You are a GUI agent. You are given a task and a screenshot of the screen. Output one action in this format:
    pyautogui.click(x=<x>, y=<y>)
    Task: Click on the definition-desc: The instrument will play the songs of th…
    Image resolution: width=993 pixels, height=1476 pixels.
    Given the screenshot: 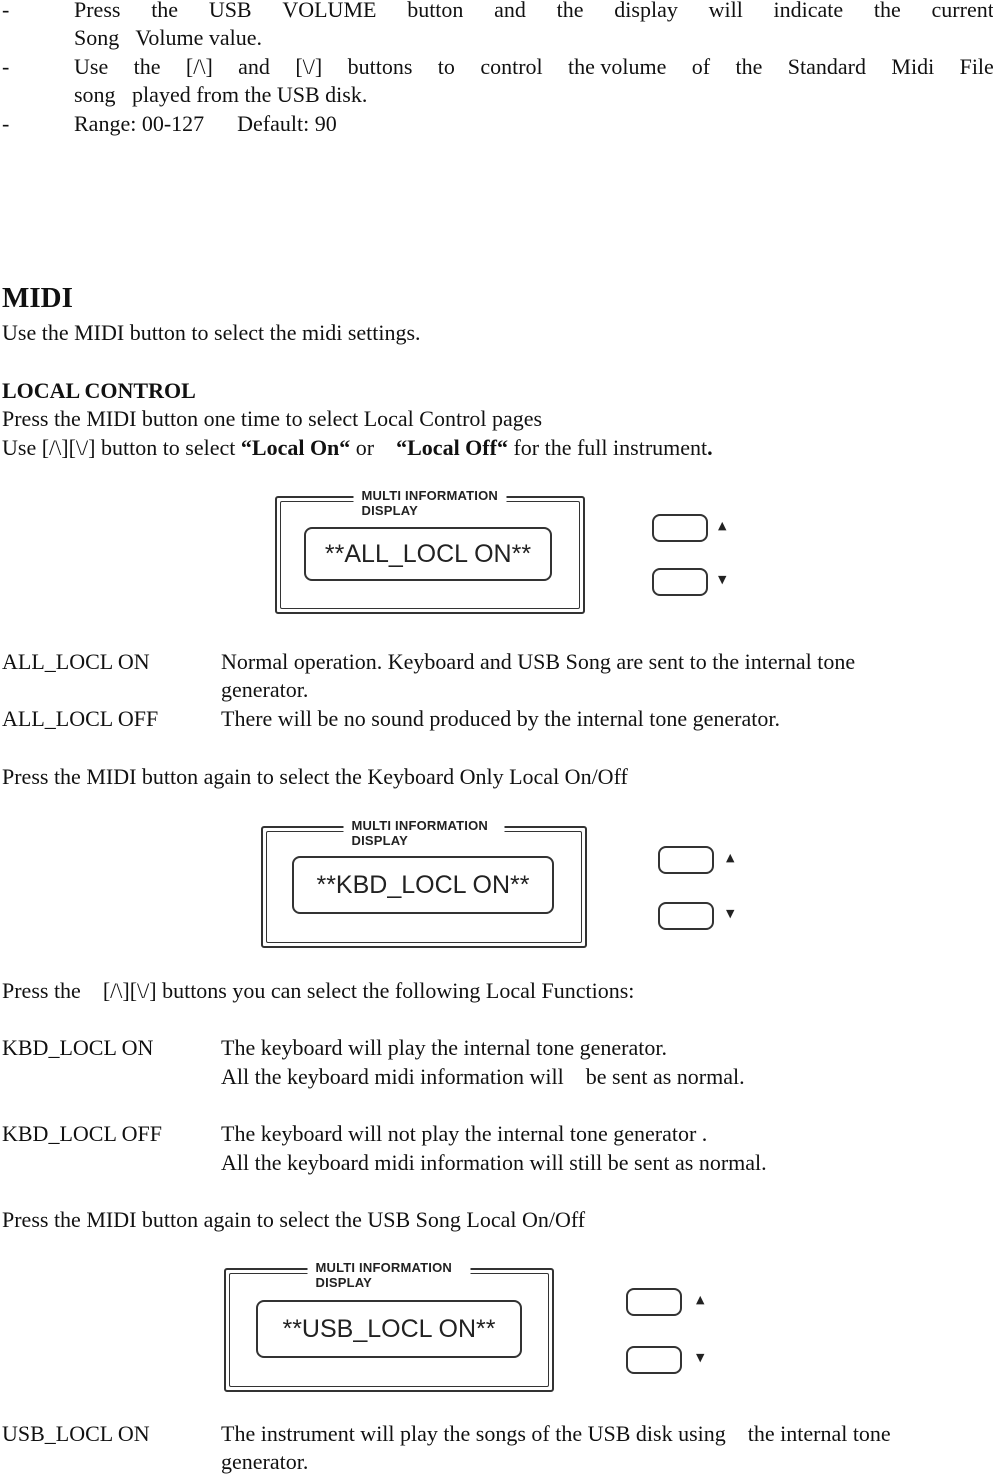 What is the action you would take?
    pyautogui.click(x=556, y=1433)
    